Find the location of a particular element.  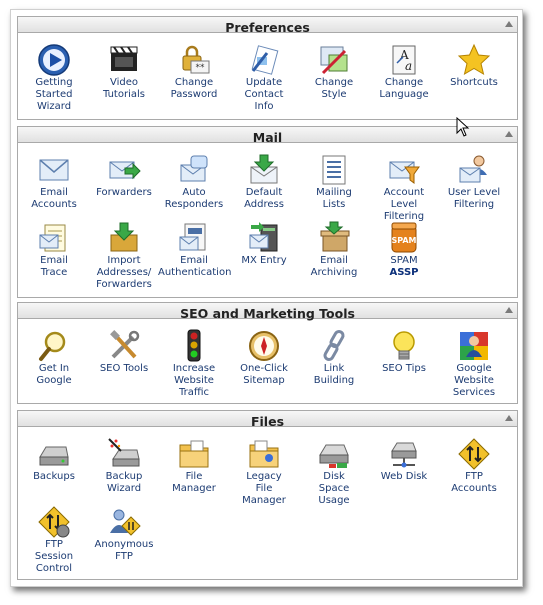

item-label: FTP Session Control is located at coordinates (54, 556).